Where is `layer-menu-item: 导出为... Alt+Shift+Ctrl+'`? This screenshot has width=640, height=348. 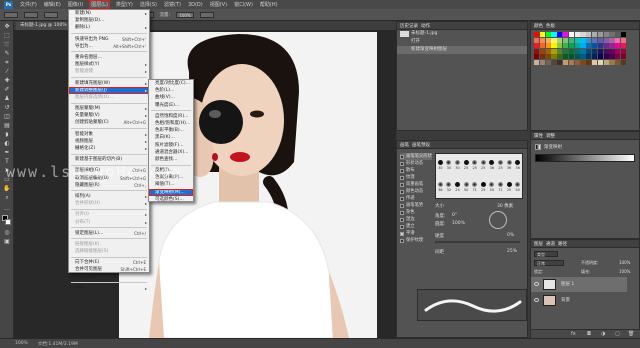
layer-menu-item: 导出为... Alt+Shift+Ctrl+' is located at coordinates (109, 46).